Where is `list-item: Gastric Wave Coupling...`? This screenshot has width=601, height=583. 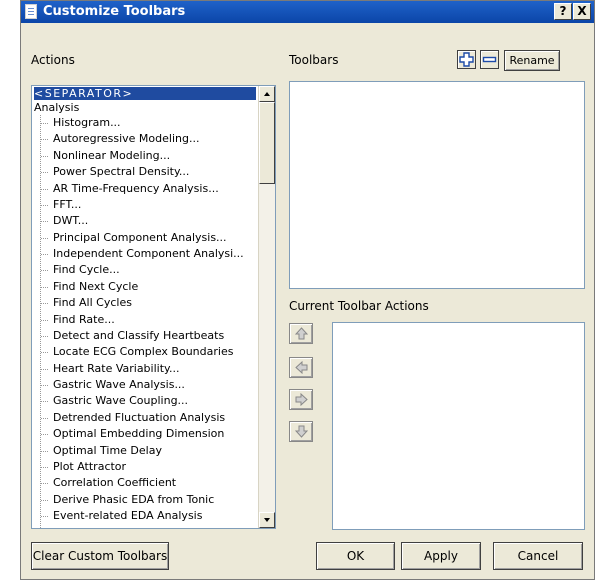
list-item: Gastric Wave Coupling... is located at coordinates (138, 401).